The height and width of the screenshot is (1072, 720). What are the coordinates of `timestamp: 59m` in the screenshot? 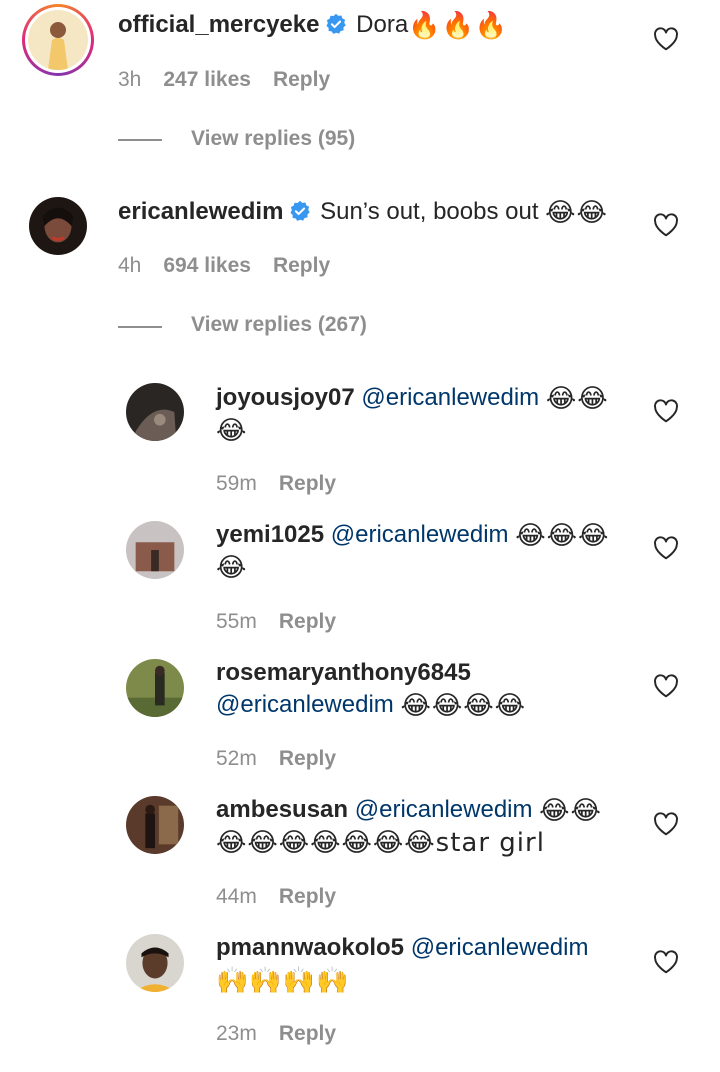 It's located at (236, 483).